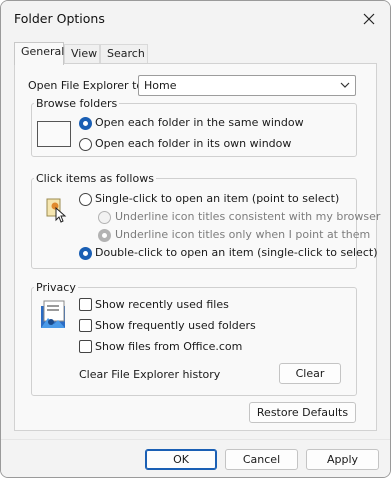  Describe the element at coordinates (85, 346) in the screenshot. I see `office-files-checkbox` at that location.